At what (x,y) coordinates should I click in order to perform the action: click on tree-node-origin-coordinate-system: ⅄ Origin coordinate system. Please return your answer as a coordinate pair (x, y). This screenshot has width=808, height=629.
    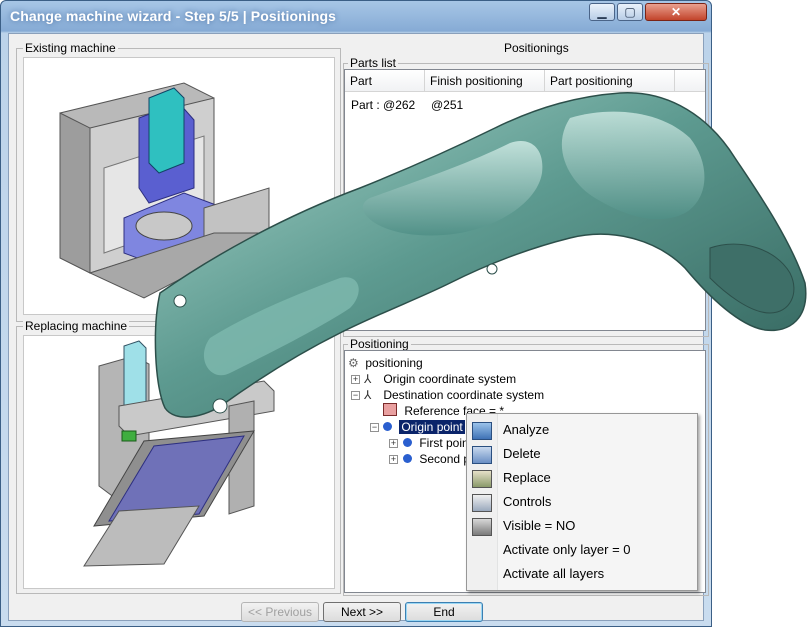
    Looking at the image, I should click on (440, 379).